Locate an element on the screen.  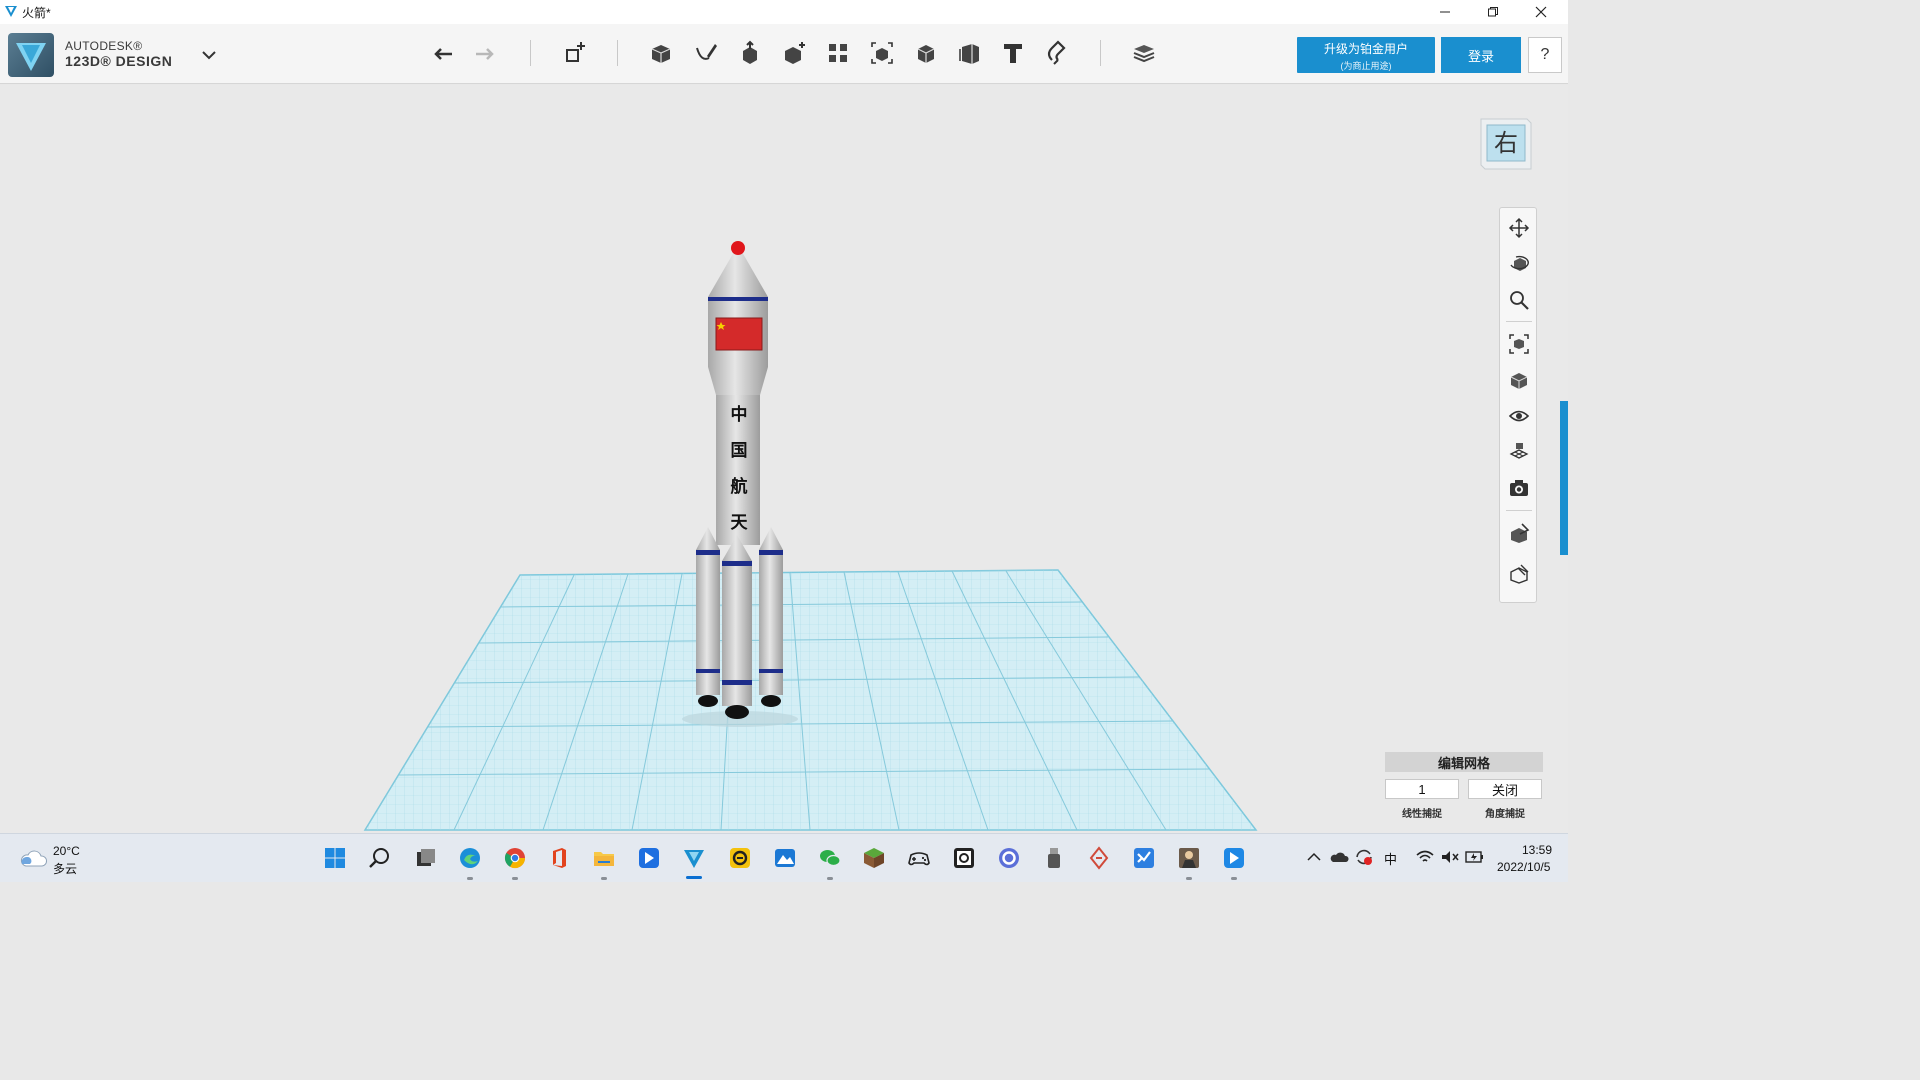
combine-icon is located at coordinates (926, 54).